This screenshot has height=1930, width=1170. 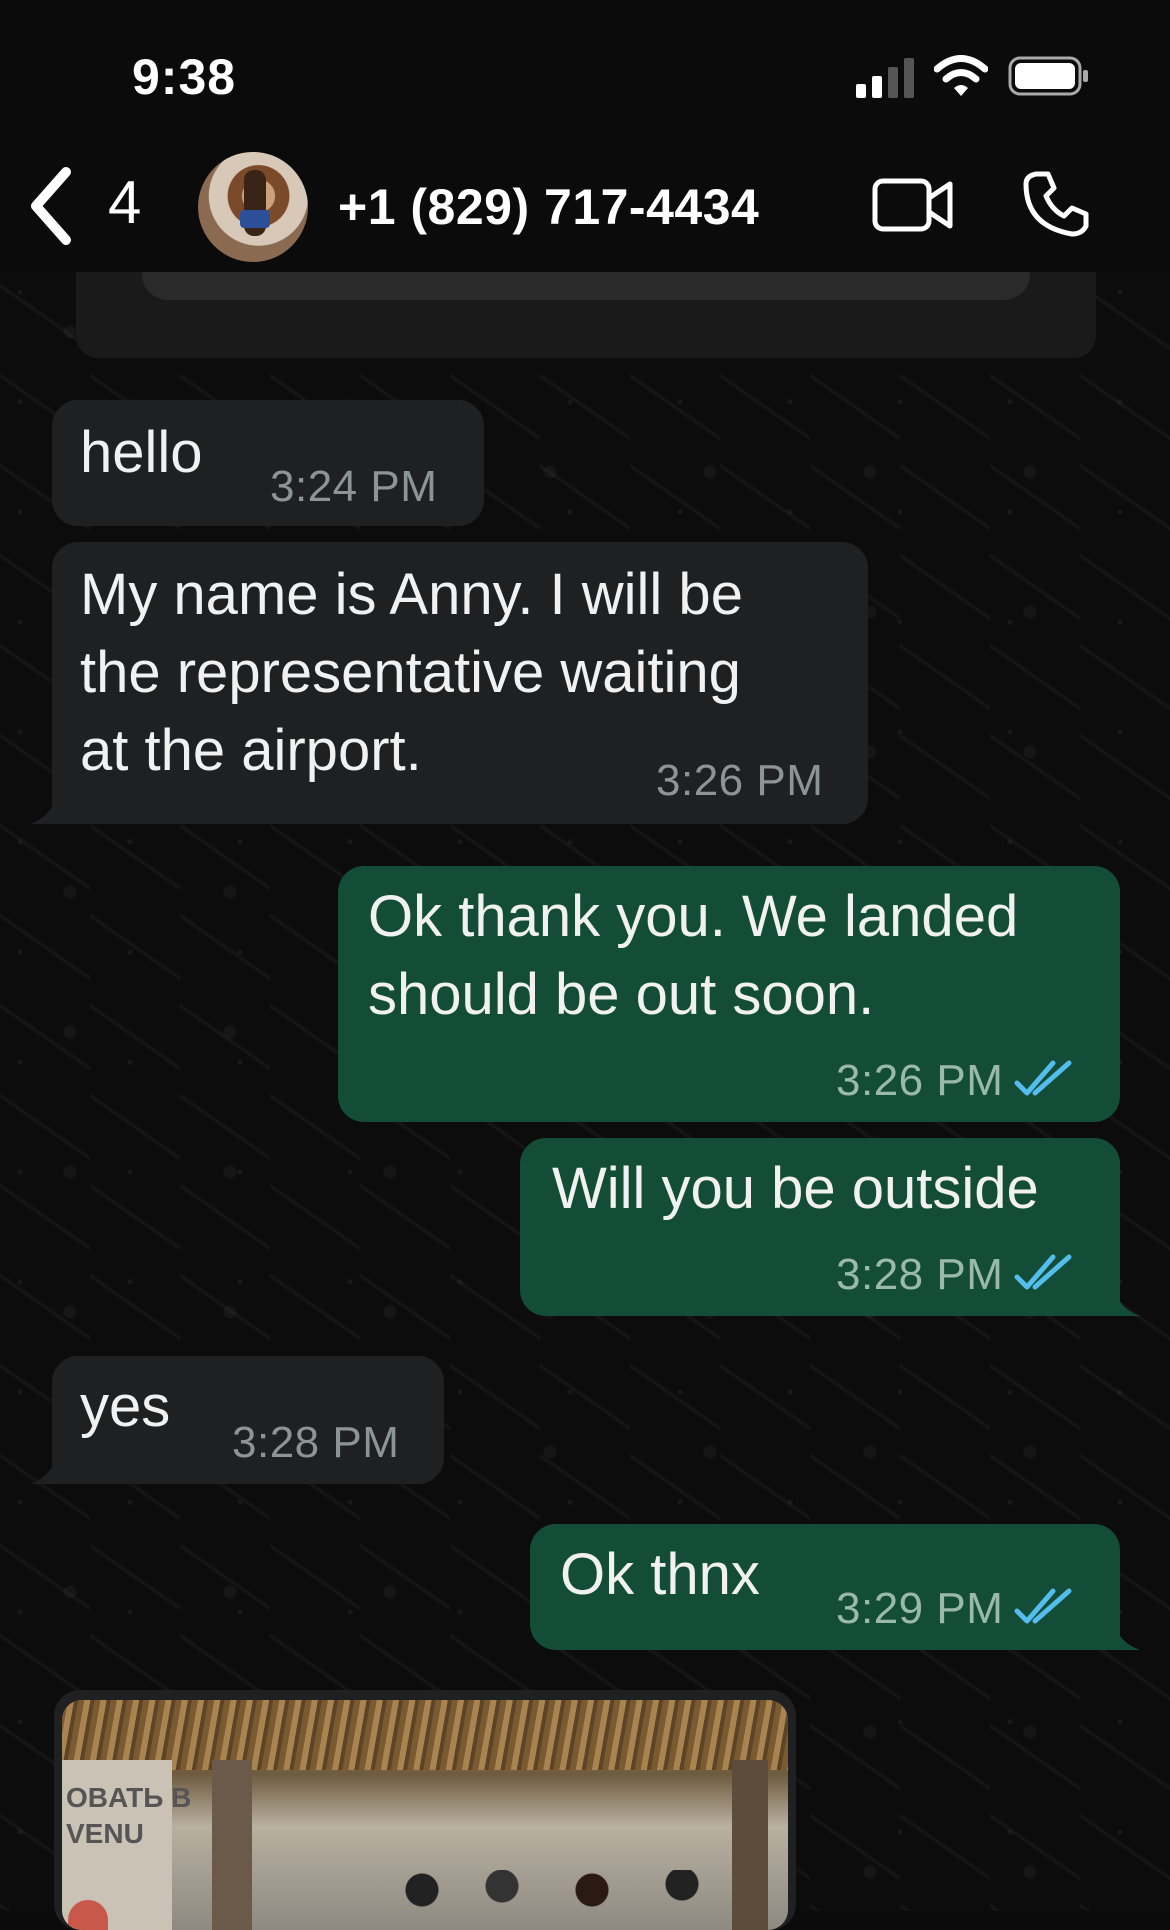 What do you see at coordinates (586, 315) in the screenshot?
I see `previous-message-card` at bounding box center [586, 315].